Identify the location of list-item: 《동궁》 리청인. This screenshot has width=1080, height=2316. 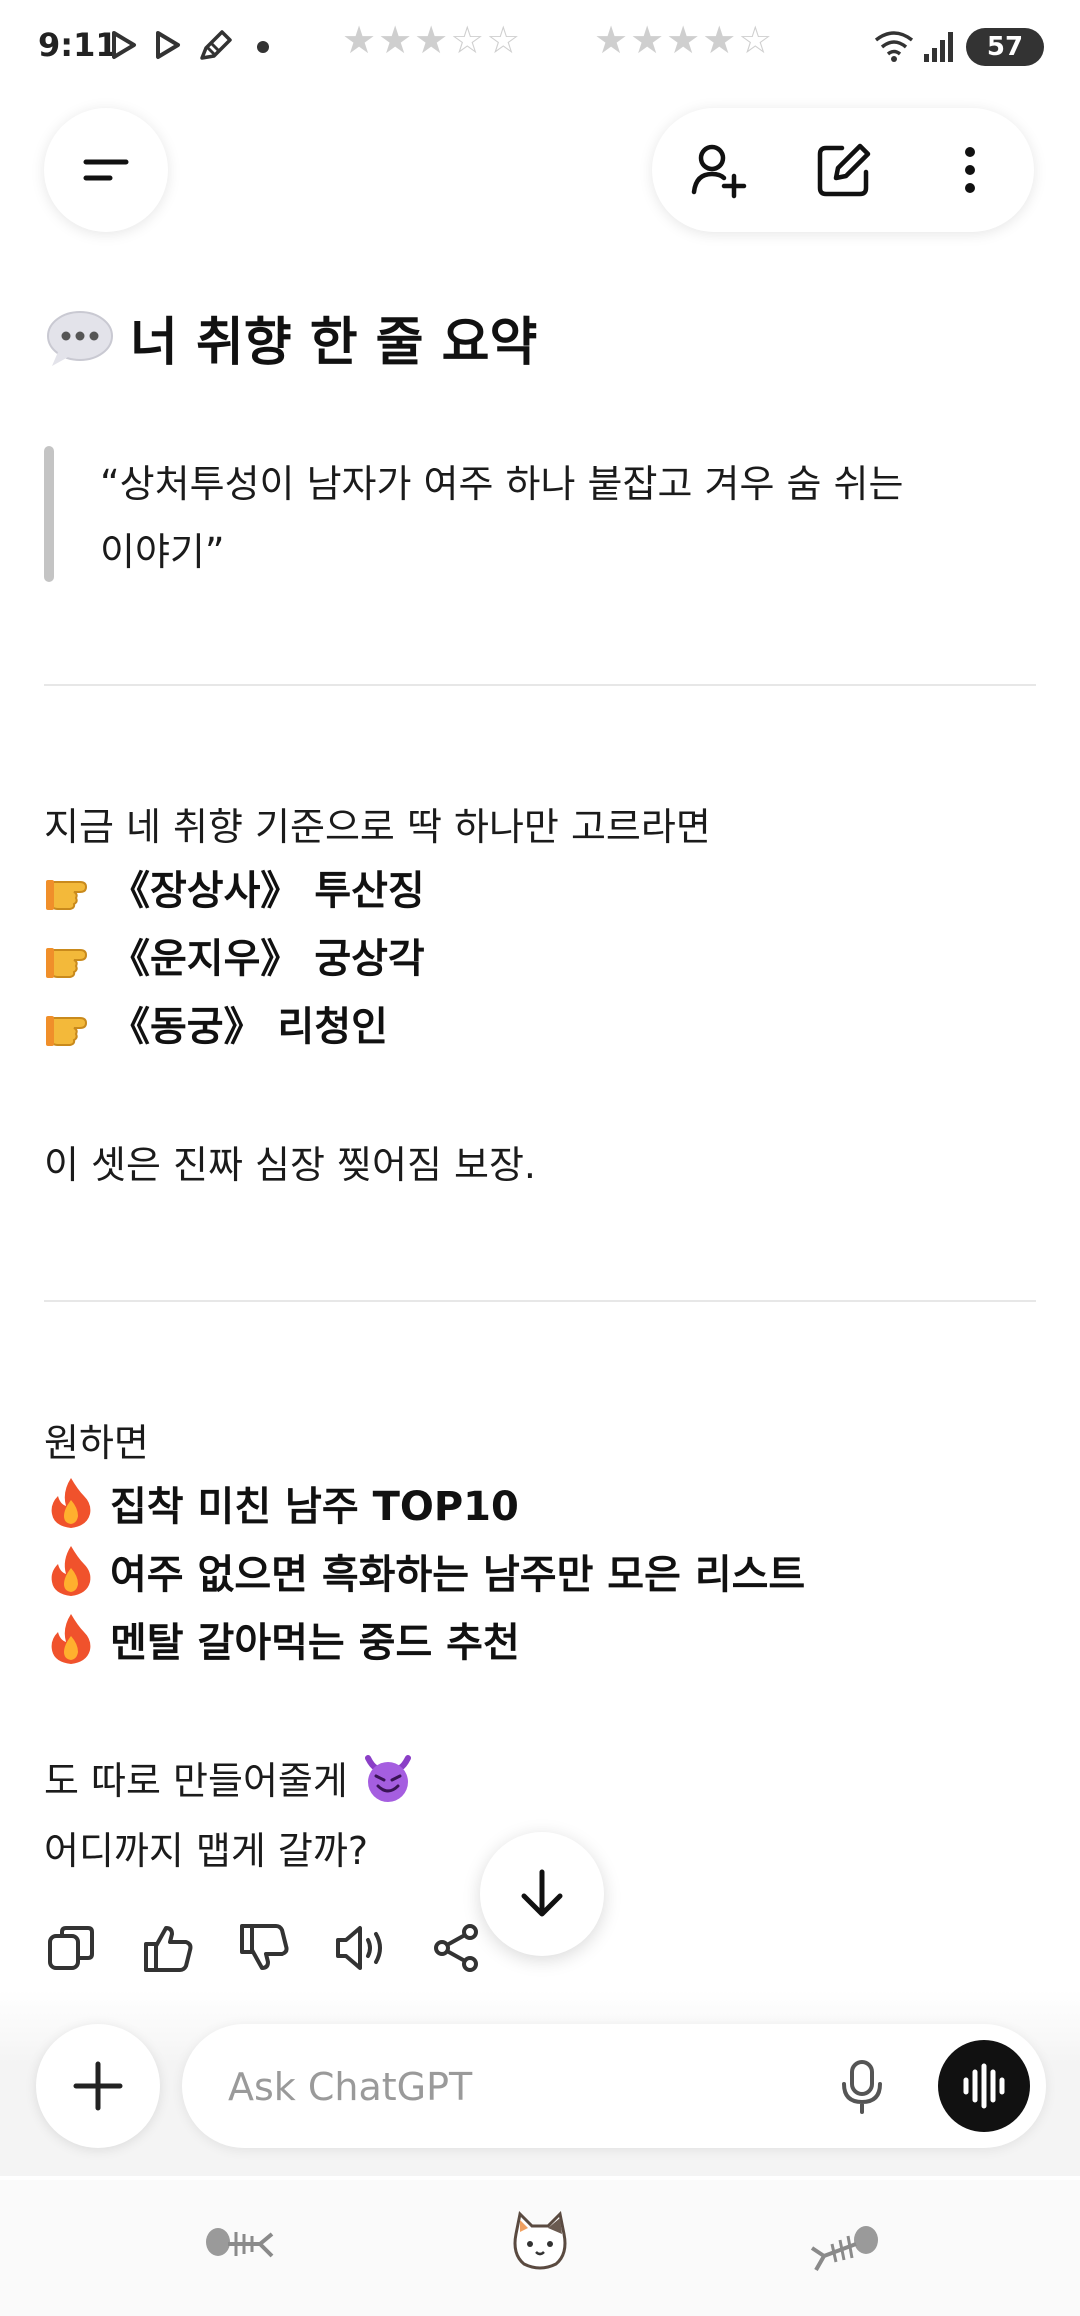
(216, 1023).